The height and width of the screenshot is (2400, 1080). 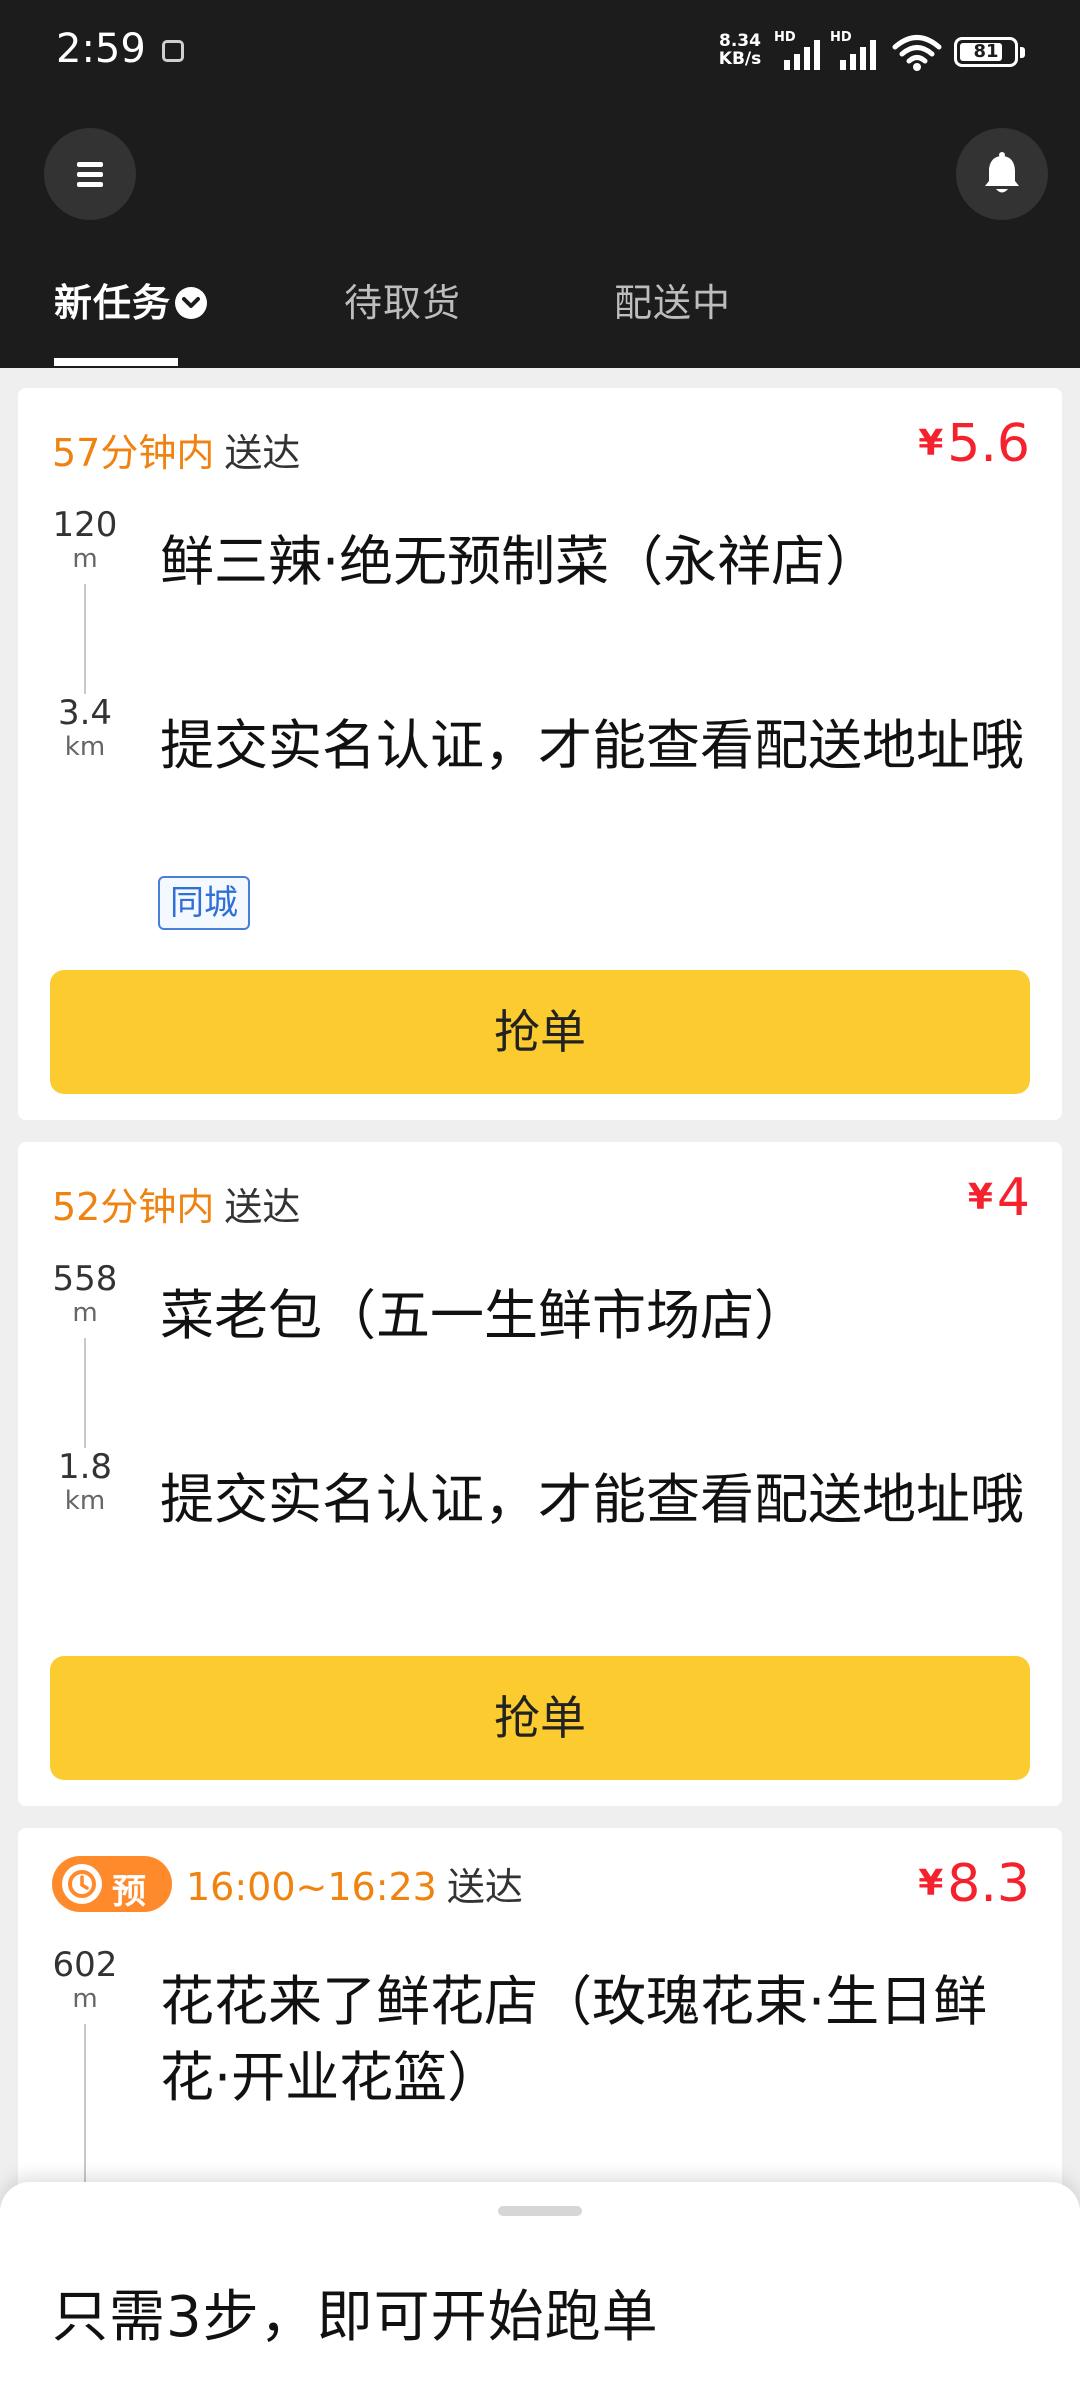 What do you see at coordinates (101, 49) in the screenshot?
I see `status-time: 2:59` at bounding box center [101, 49].